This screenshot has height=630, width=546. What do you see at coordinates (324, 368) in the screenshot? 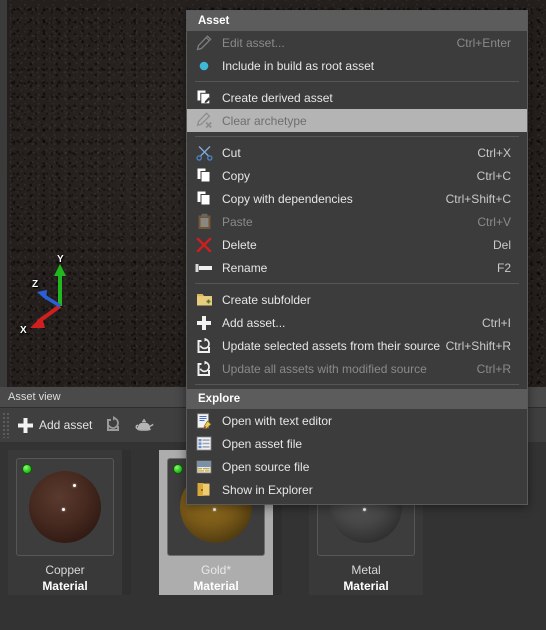
I see `menu-item-label: Update all assets with modified source` at bounding box center [324, 368].